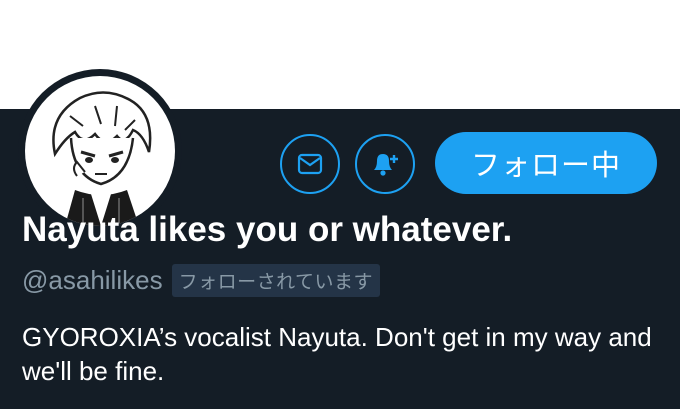 The width and height of the screenshot is (680, 409). I want to click on follows-you-badge: フォローされています, so click(275, 280).